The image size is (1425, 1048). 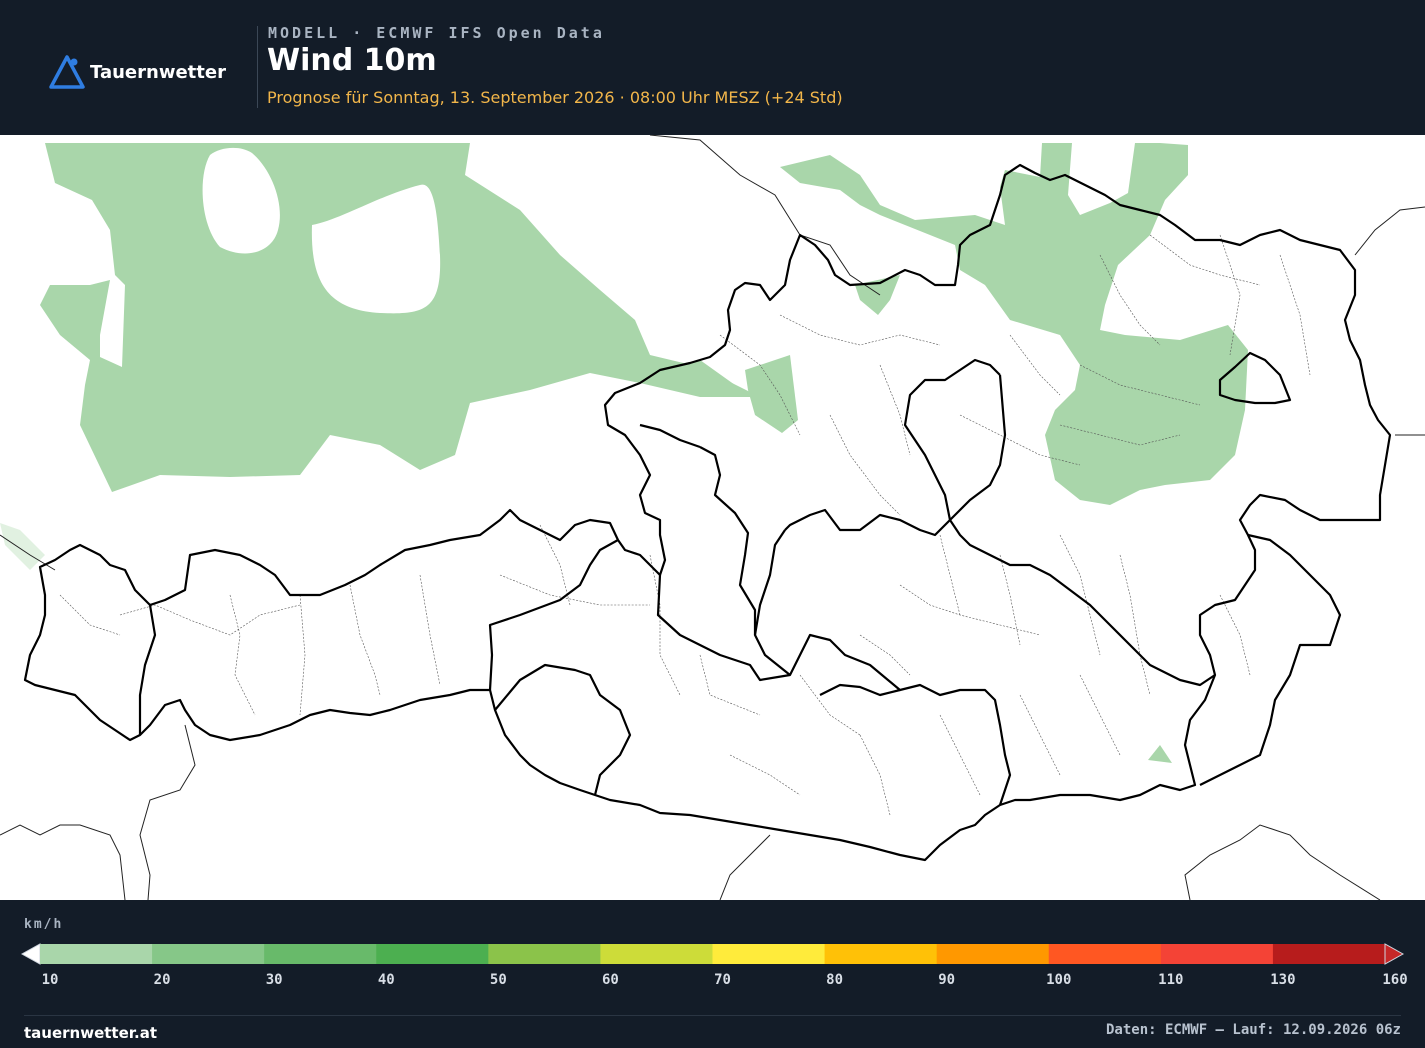 I want to click on border-upper-lower, so click(x=895, y=455).